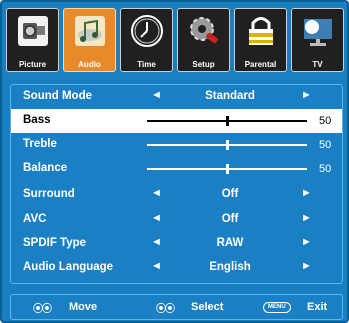  What do you see at coordinates (227, 121) in the screenshot?
I see `bass-slider-thumb` at bounding box center [227, 121].